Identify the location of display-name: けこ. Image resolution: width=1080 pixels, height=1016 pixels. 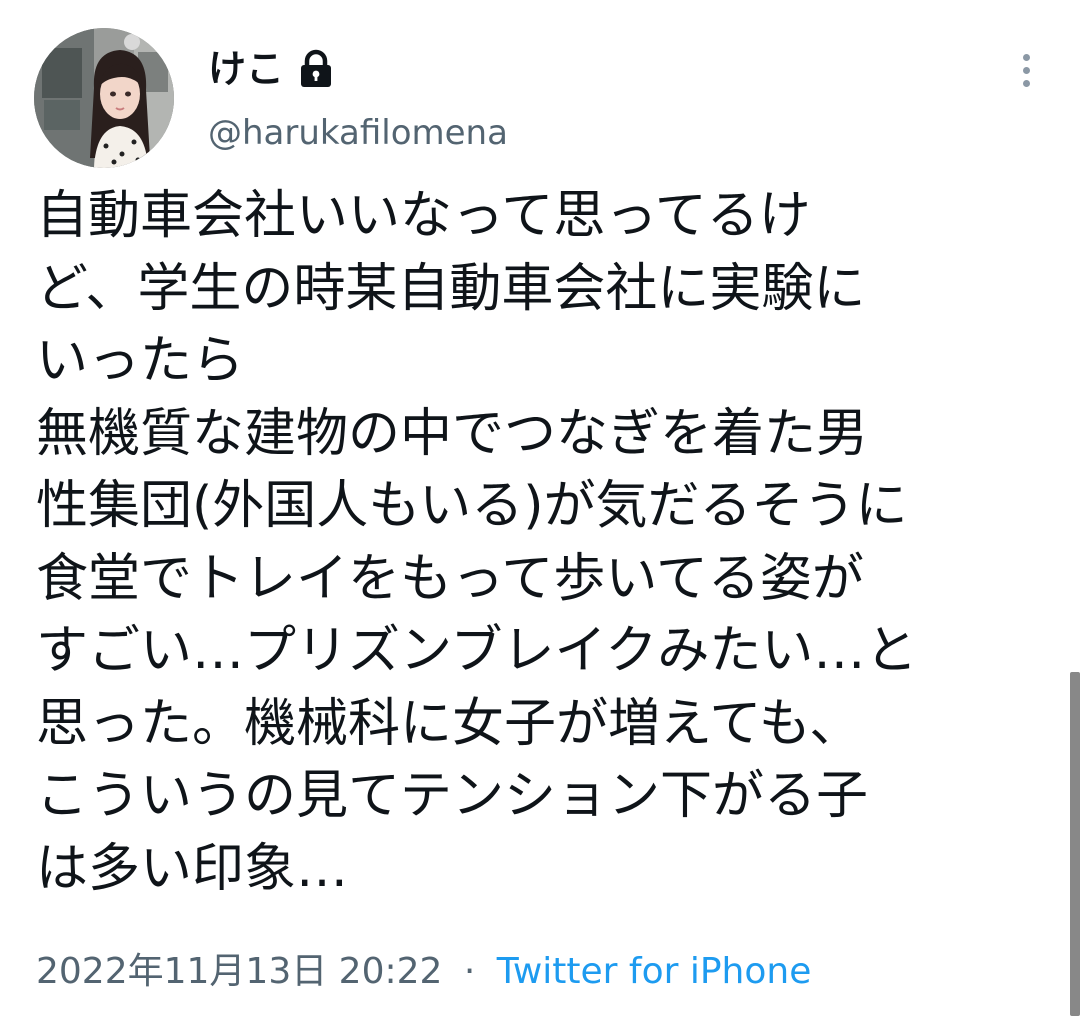
(271, 69).